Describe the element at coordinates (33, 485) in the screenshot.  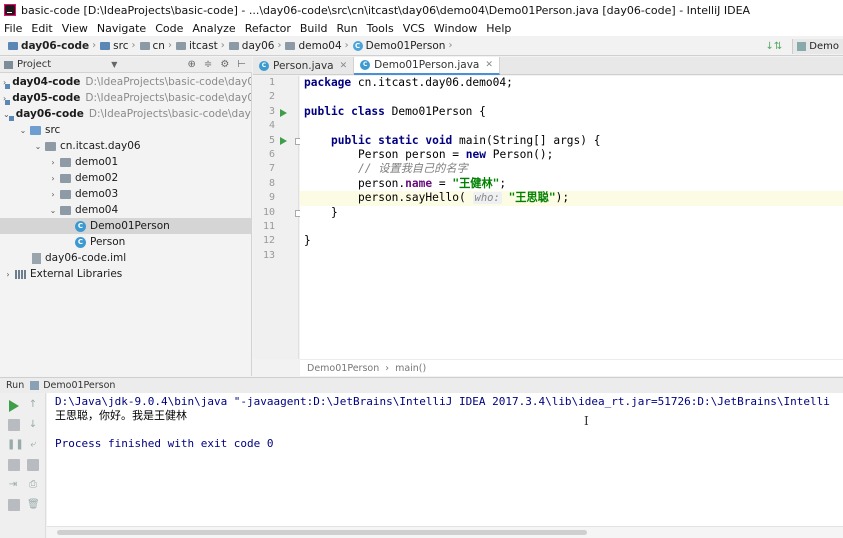
I see `print-icon: ⎙` at that location.